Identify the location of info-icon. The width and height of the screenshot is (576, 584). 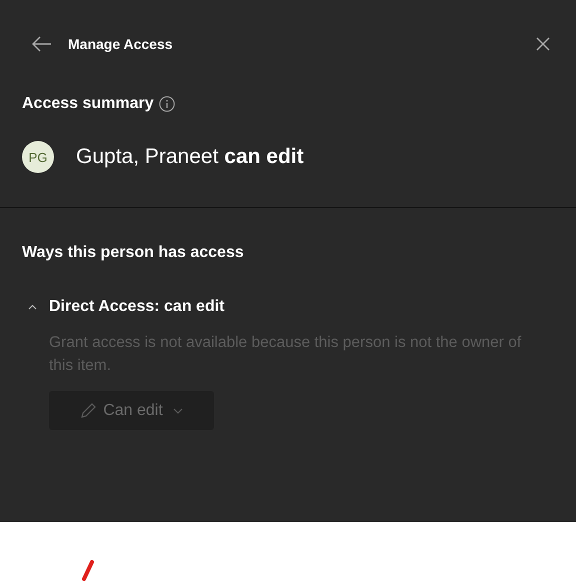
(166, 104).